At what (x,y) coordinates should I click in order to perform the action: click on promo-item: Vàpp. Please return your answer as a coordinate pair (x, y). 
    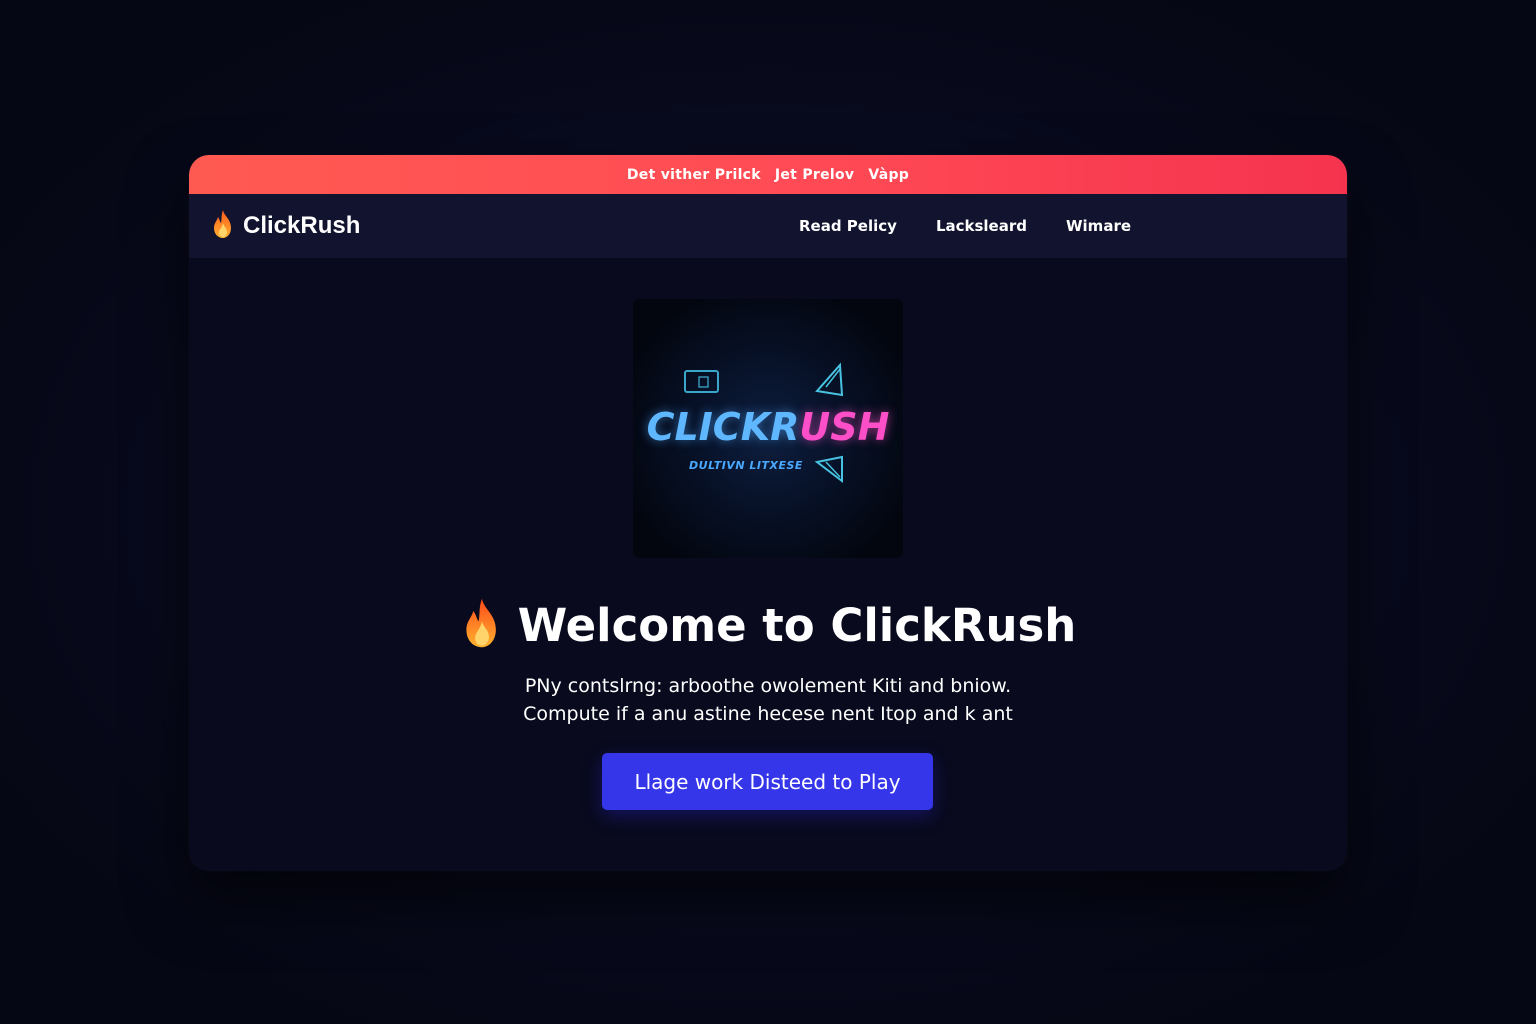
    Looking at the image, I should click on (888, 175).